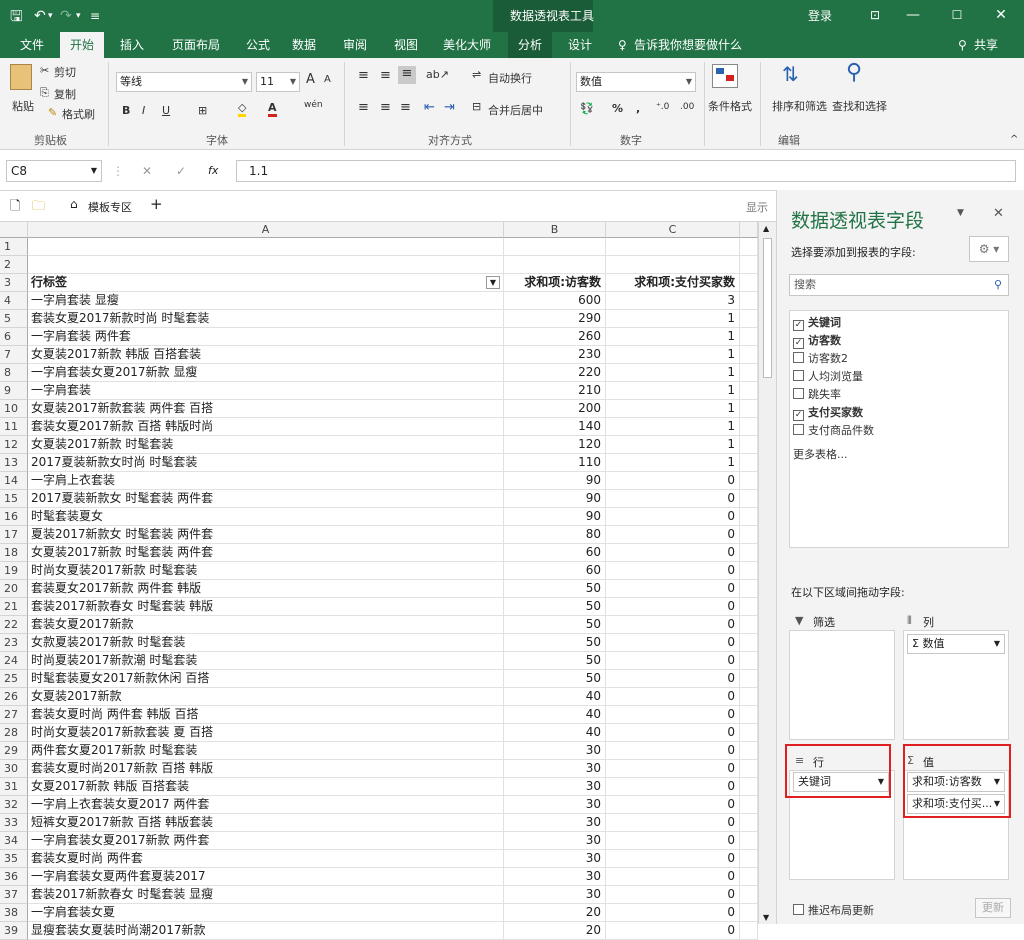  What do you see at coordinates (23, 106) in the screenshot?
I see `paste-button: 粘贴` at bounding box center [23, 106].